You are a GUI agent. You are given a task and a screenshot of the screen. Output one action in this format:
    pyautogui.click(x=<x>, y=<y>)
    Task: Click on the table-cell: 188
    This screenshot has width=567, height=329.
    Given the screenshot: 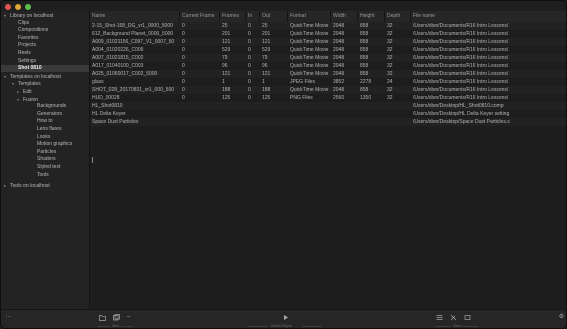 What is the action you would take?
    pyautogui.click(x=266, y=90)
    